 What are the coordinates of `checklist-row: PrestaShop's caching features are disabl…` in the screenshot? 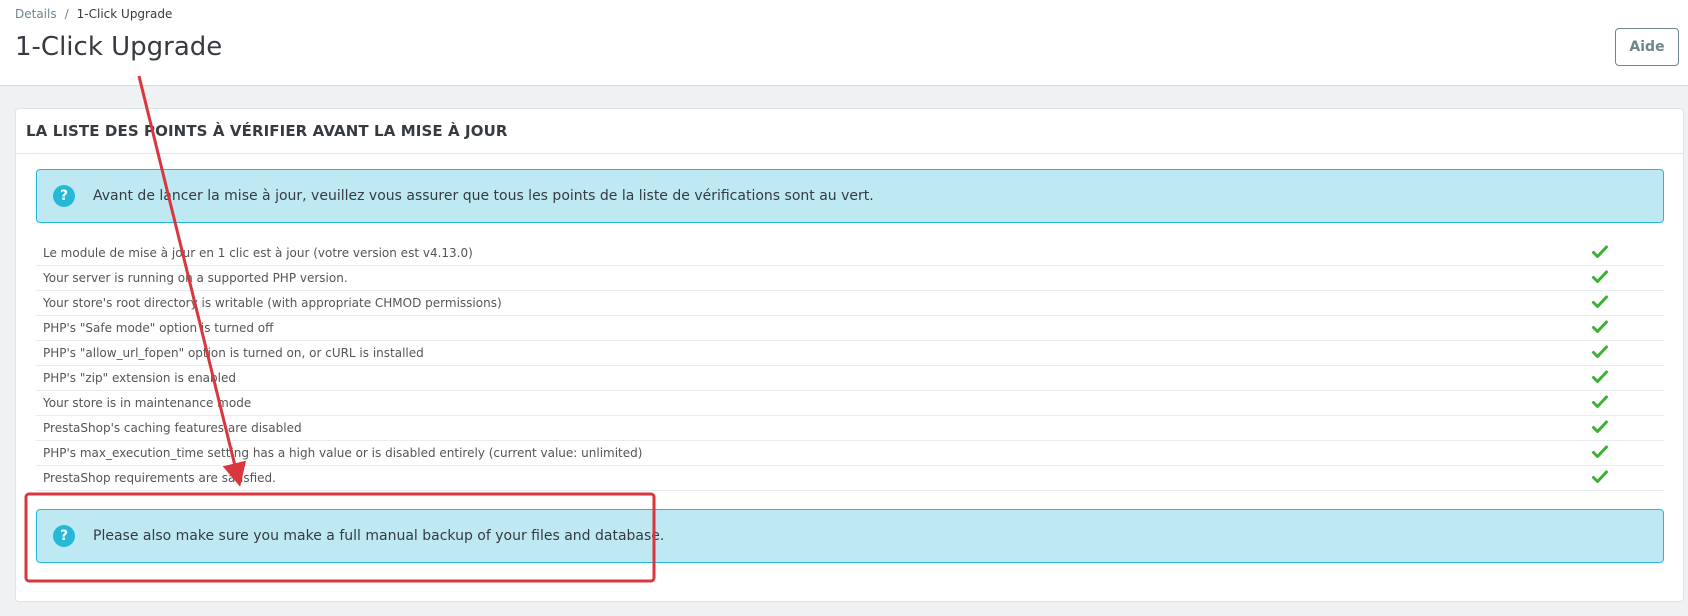 It's located at (850, 428).